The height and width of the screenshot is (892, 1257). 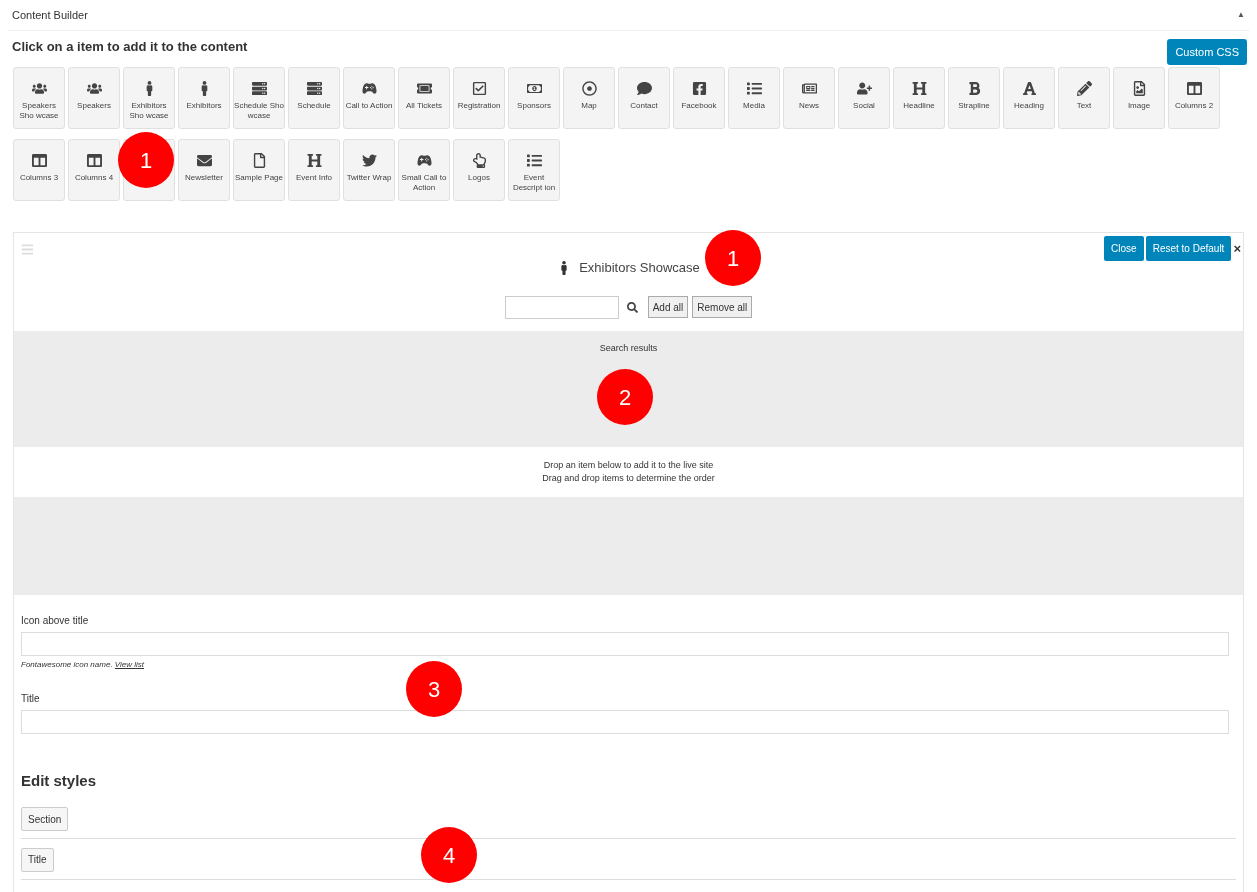 What do you see at coordinates (644, 88) in the screenshot?
I see `speech-bubble-icon` at bounding box center [644, 88].